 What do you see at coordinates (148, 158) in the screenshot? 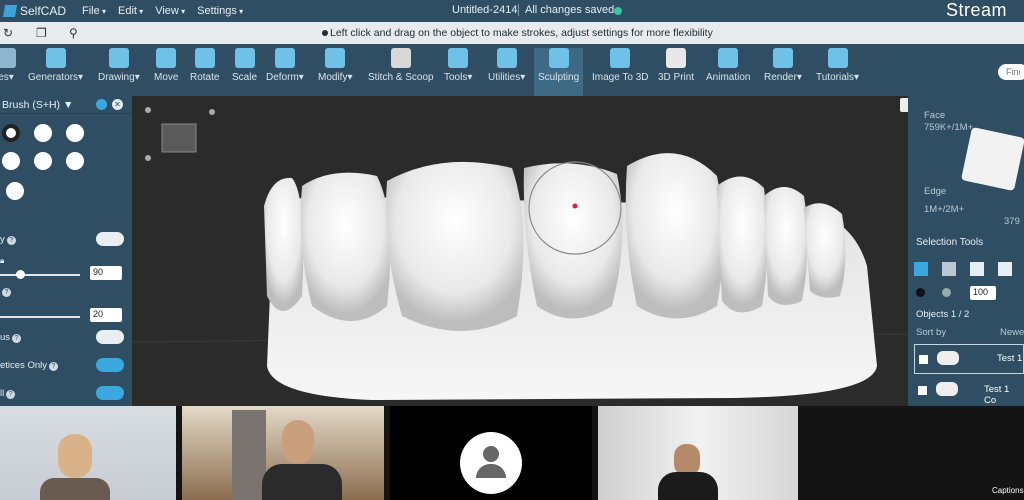
I see `zoom-view-icon` at bounding box center [148, 158].